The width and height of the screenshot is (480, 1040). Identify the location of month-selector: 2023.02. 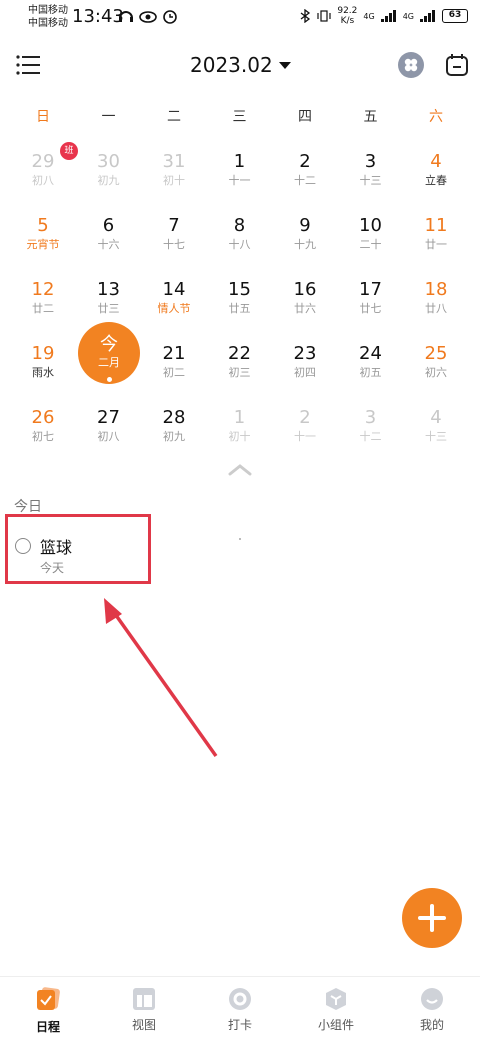
(240, 65).